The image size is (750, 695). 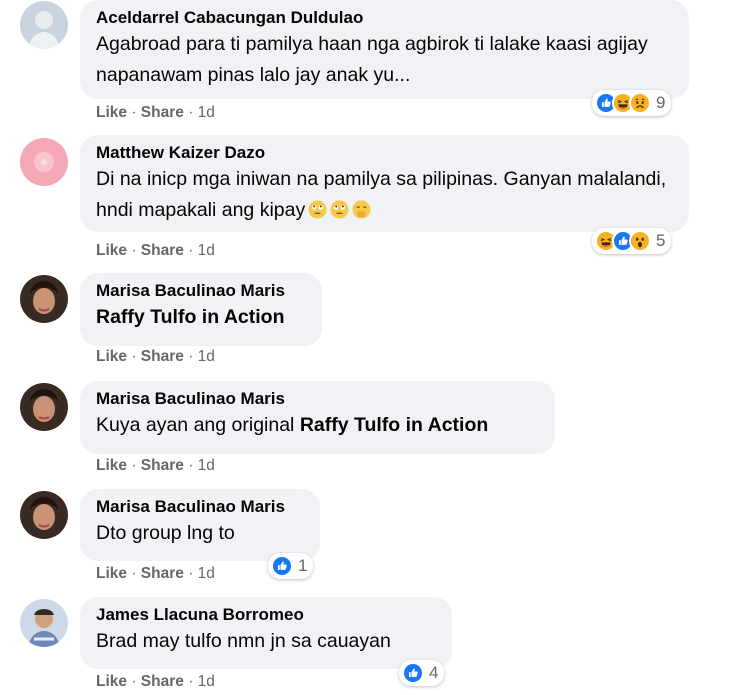 What do you see at coordinates (361, 208) in the screenshot?
I see `hand-over-mouth-emoji-icon` at bounding box center [361, 208].